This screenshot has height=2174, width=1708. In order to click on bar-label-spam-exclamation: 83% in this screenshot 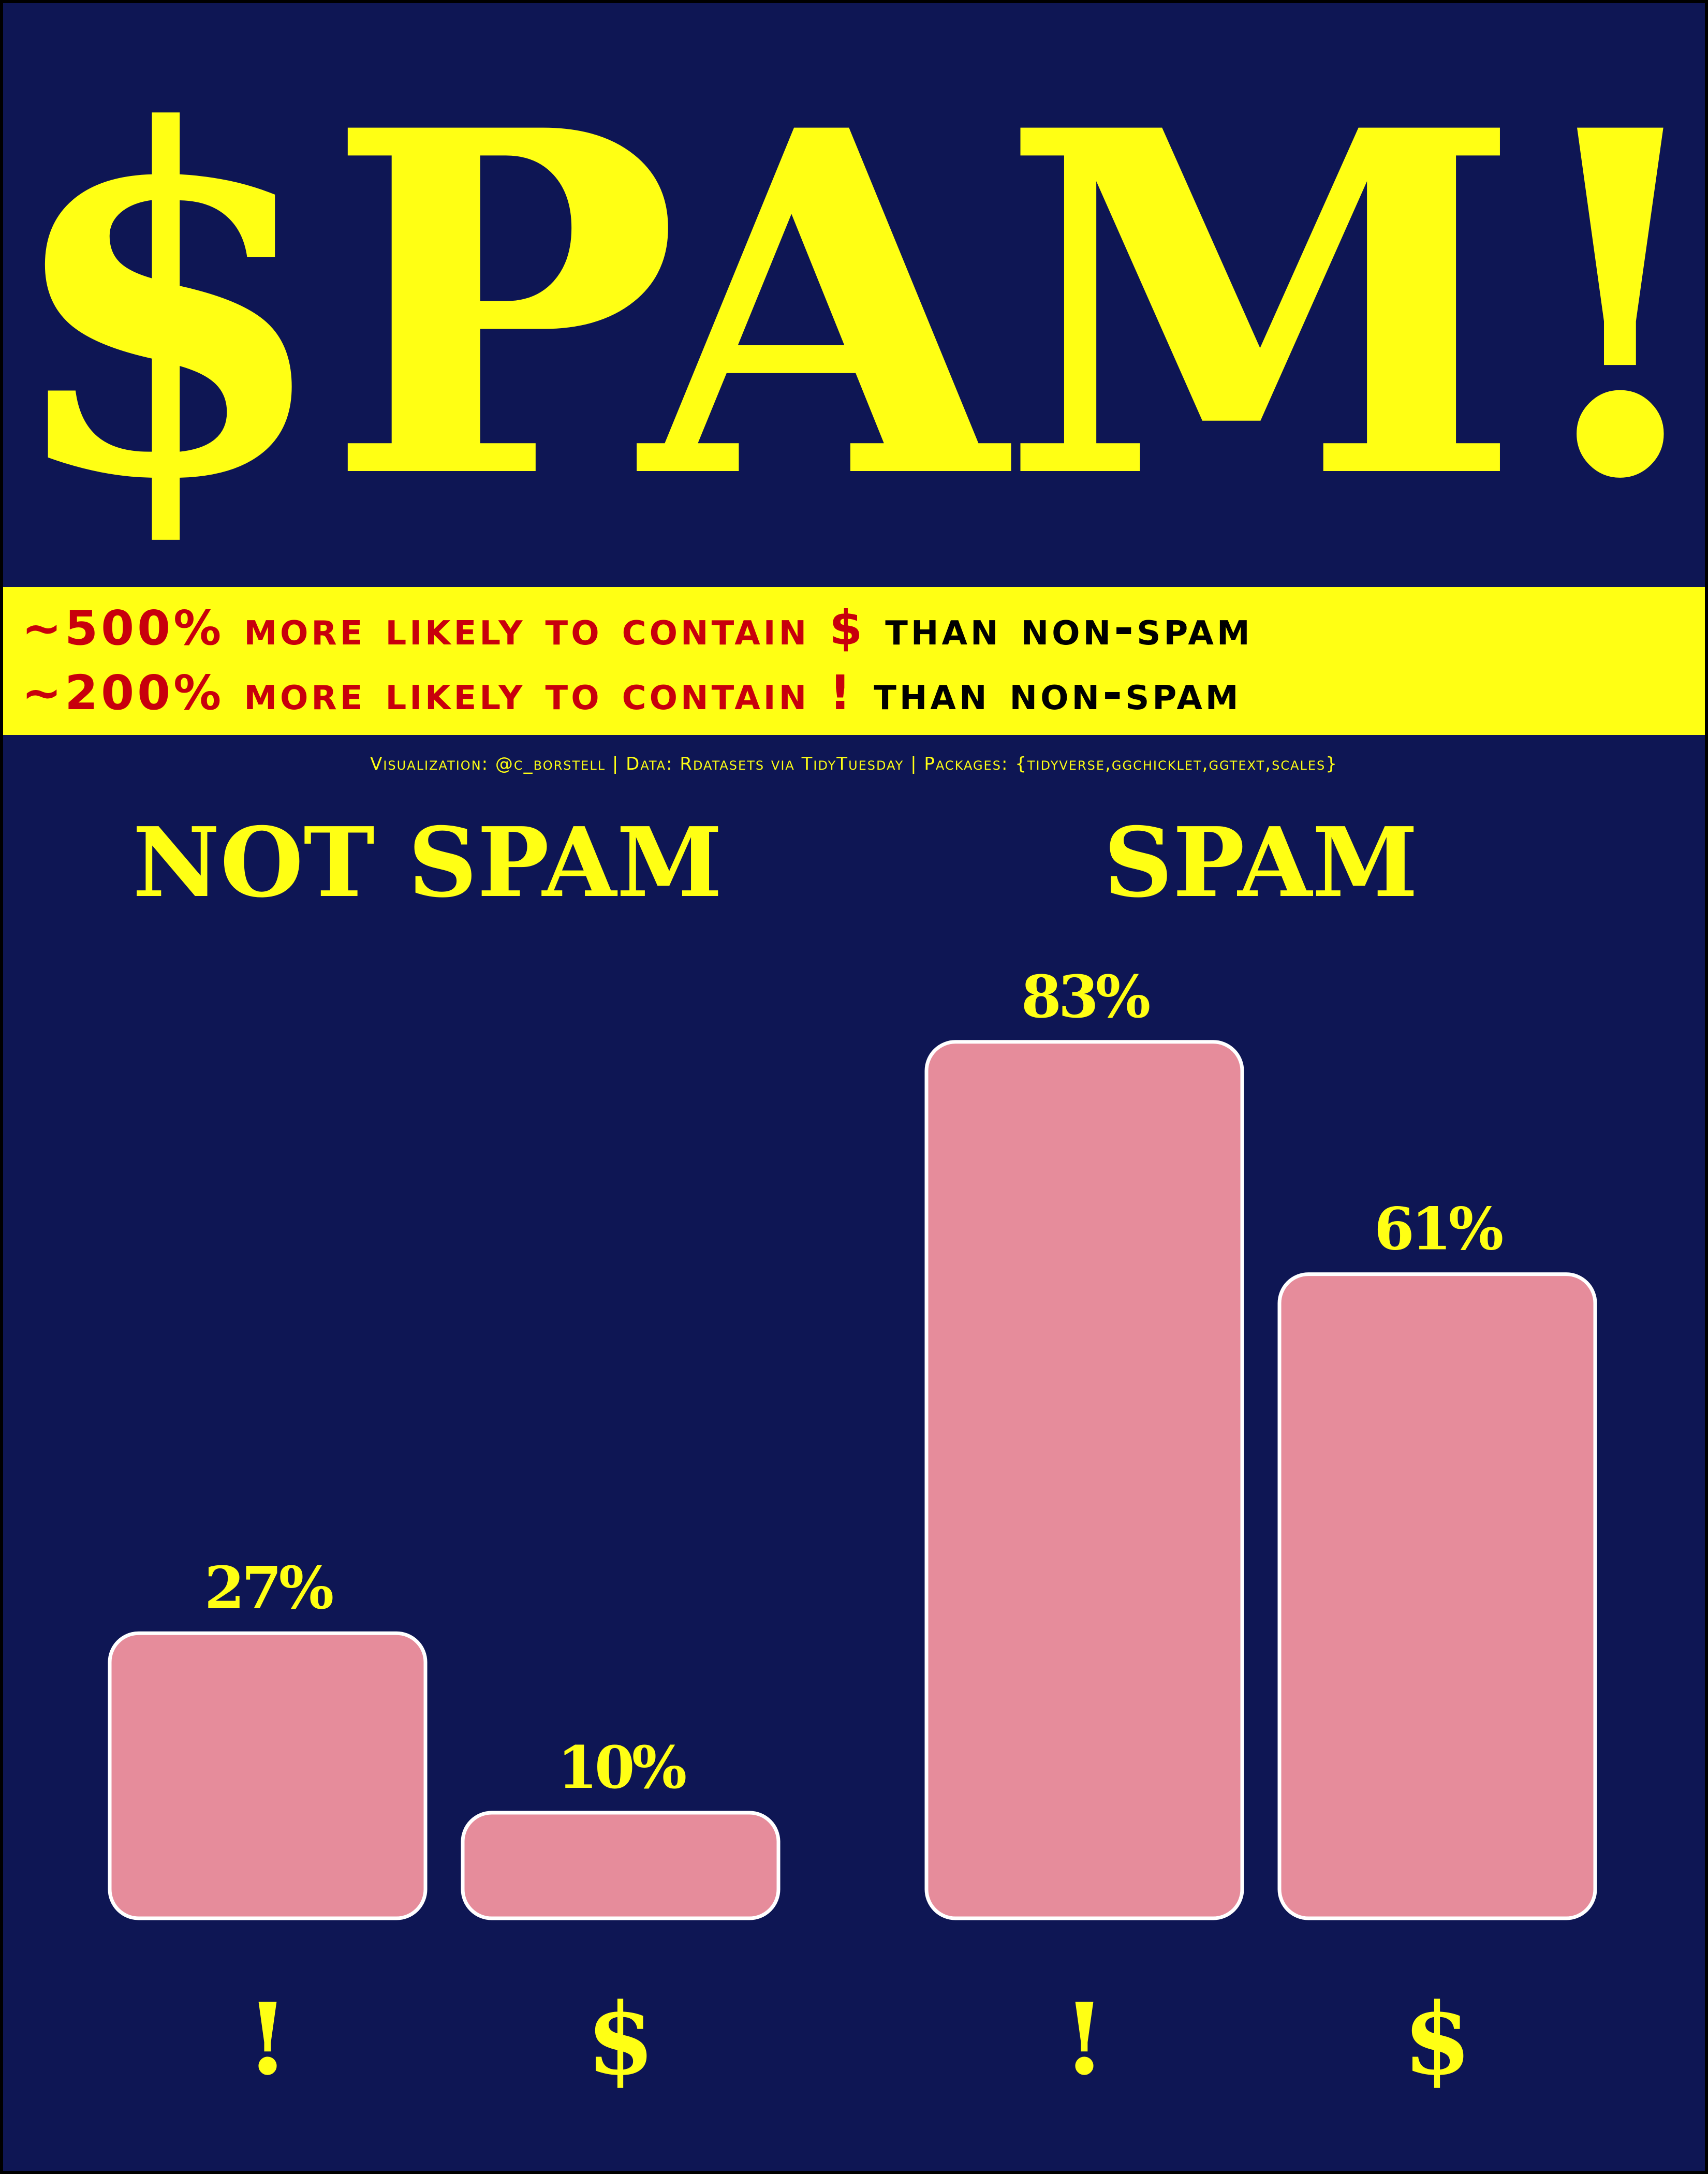, I will do `click(1085, 997)`.